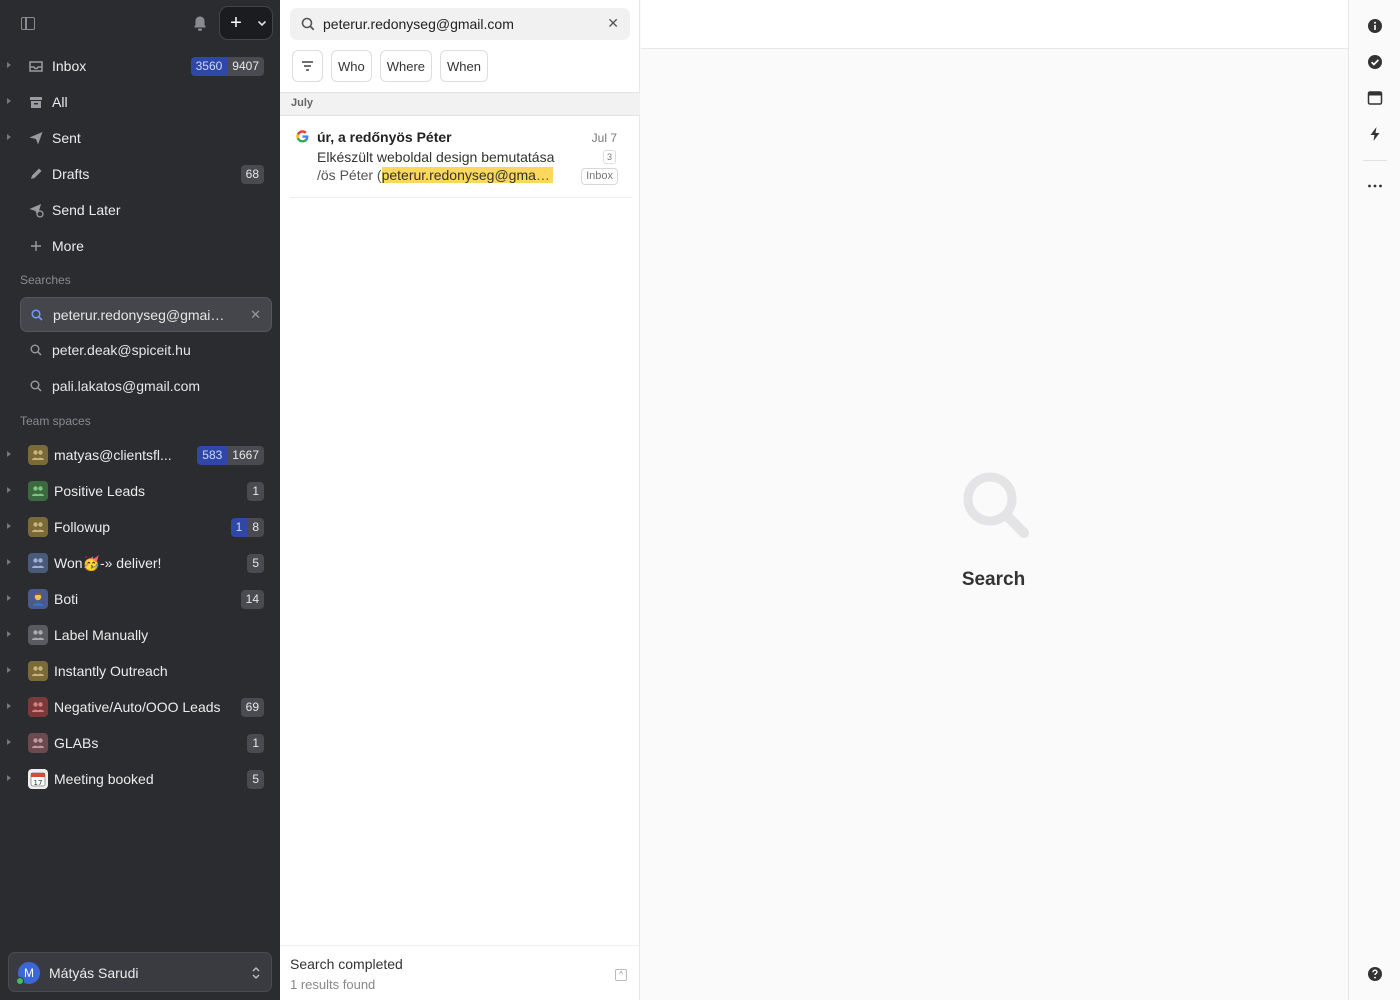  Describe the element at coordinates (94, 973) in the screenshot. I see `user-name: Mátyás Sarudi` at that location.